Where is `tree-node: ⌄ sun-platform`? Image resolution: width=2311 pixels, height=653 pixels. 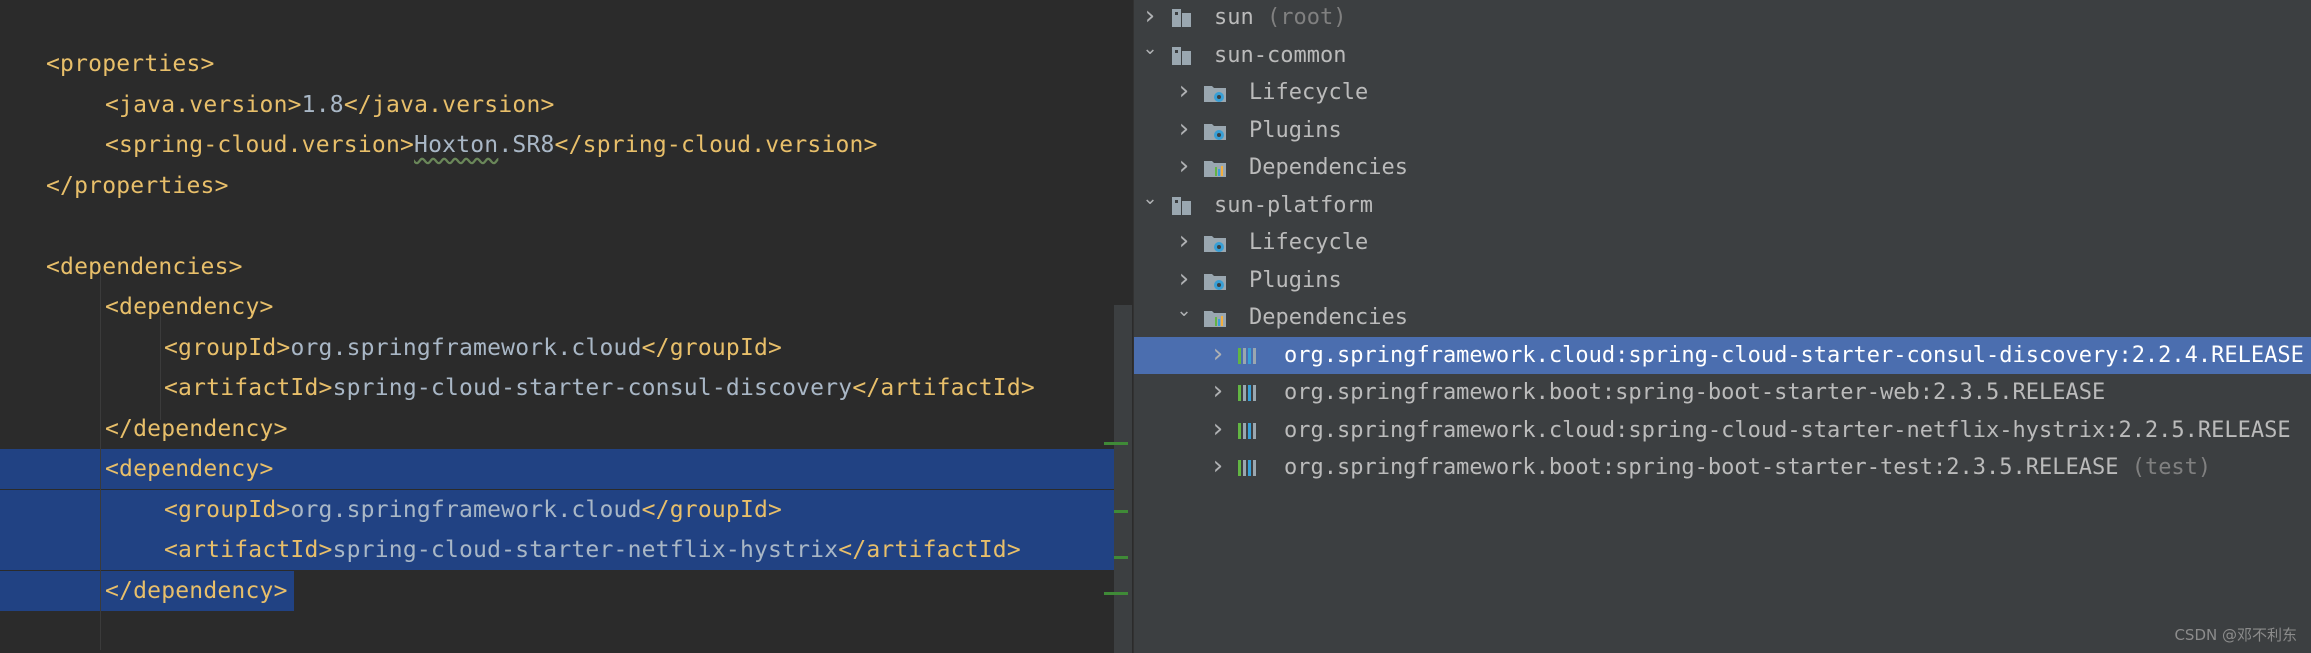 tree-node: ⌄ sun-platform is located at coordinates (1722, 205).